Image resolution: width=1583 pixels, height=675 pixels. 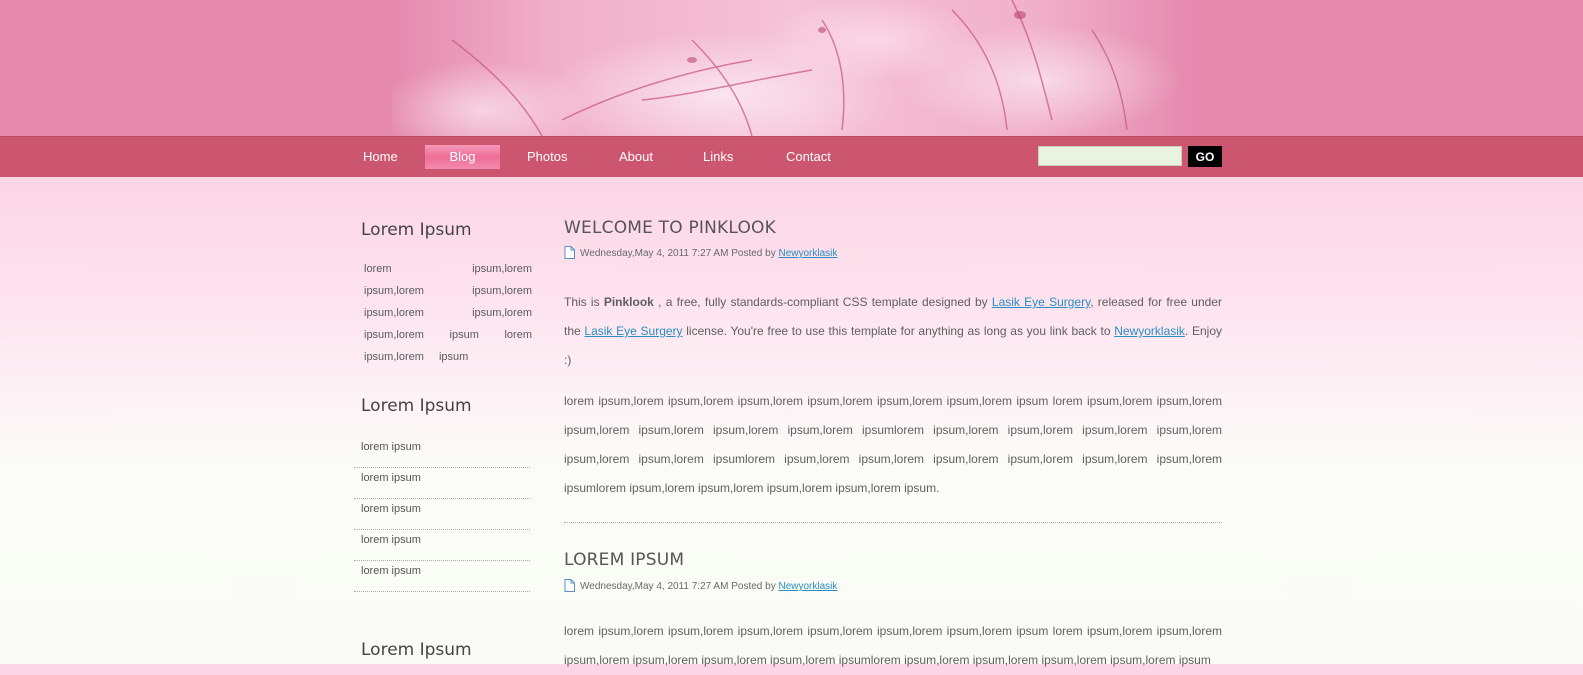 I want to click on nav-blog: Blog, so click(x=462, y=157).